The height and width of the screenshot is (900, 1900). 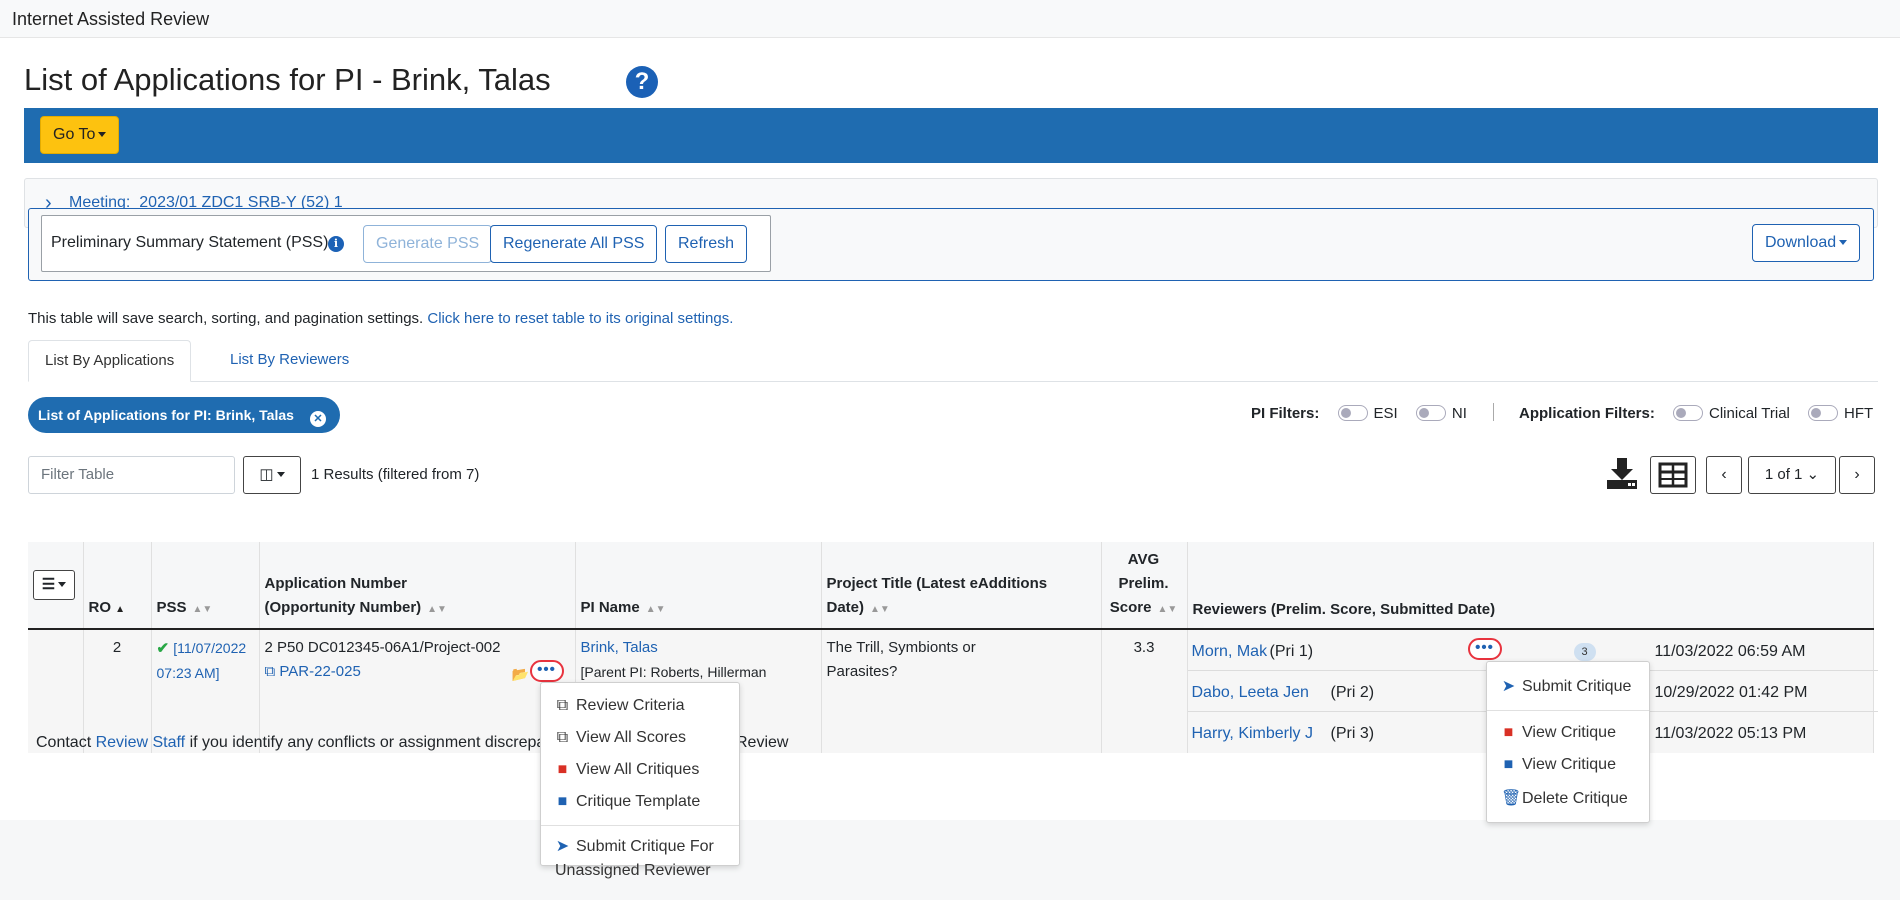 What do you see at coordinates (111, 19) in the screenshot?
I see `app-title: Internet Assisted Review` at bounding box center [111, 19].